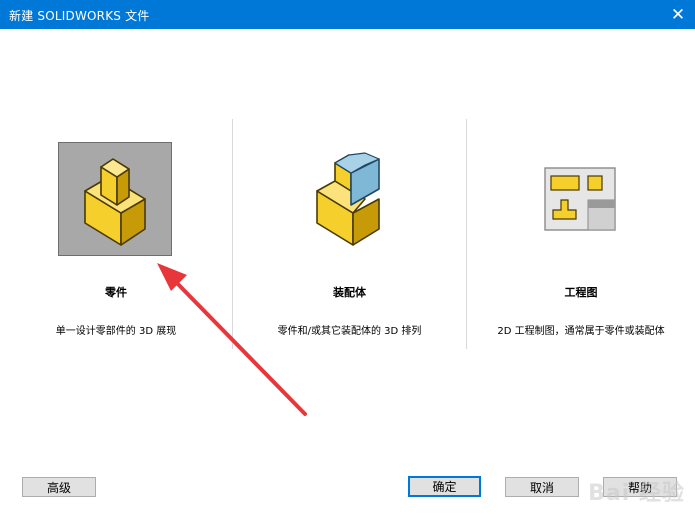 This screenshot has height=521, width=695. Describe the element at coordinates (347, 14) in the screenshot. I see `title-bar: 新建 SOLIDWORKS 文件 ✕` at that location.